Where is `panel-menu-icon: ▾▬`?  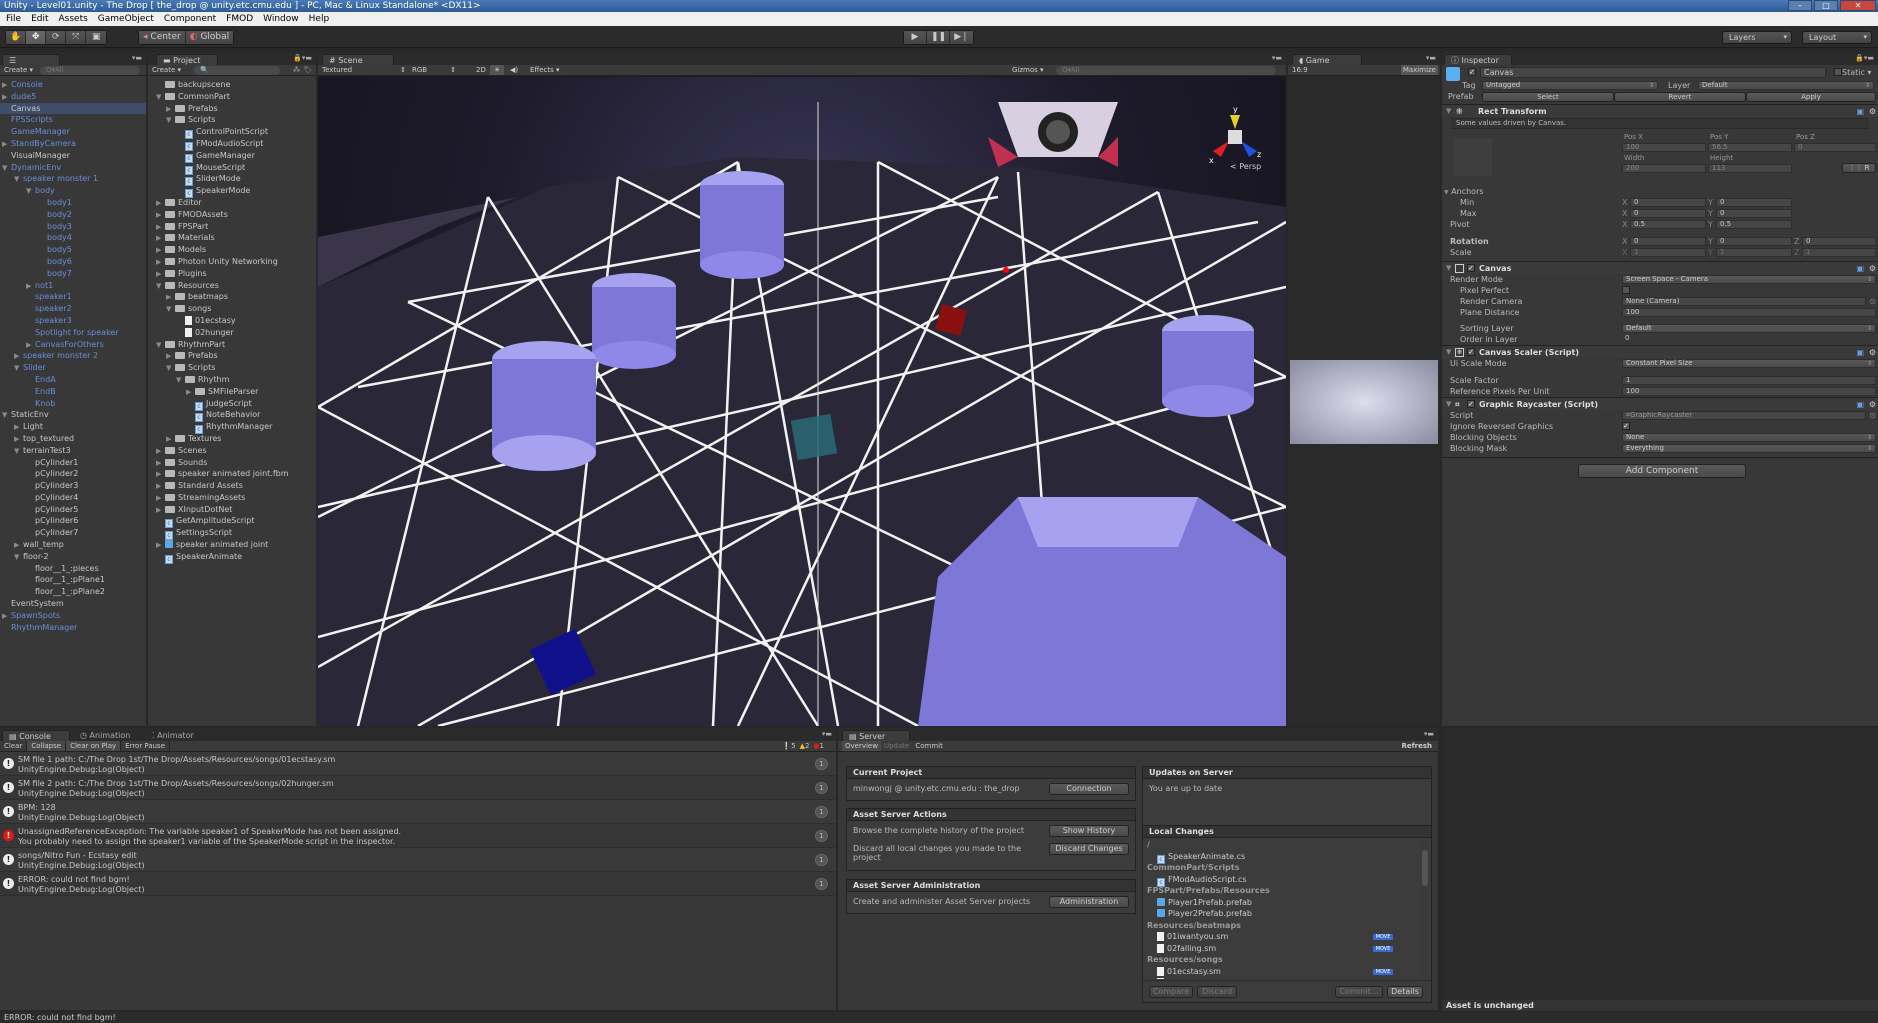
panel-menu-icon: ▾▬ is located at coordinates (1277, 58).